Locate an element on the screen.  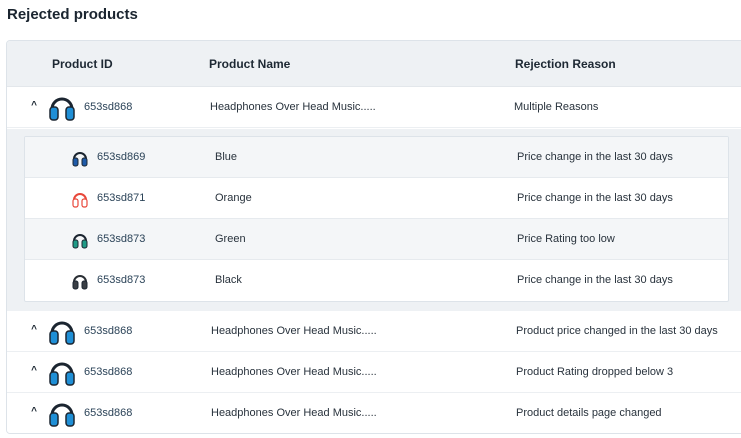
variant-id: 653sd869 is located at coordinates (121, 157).